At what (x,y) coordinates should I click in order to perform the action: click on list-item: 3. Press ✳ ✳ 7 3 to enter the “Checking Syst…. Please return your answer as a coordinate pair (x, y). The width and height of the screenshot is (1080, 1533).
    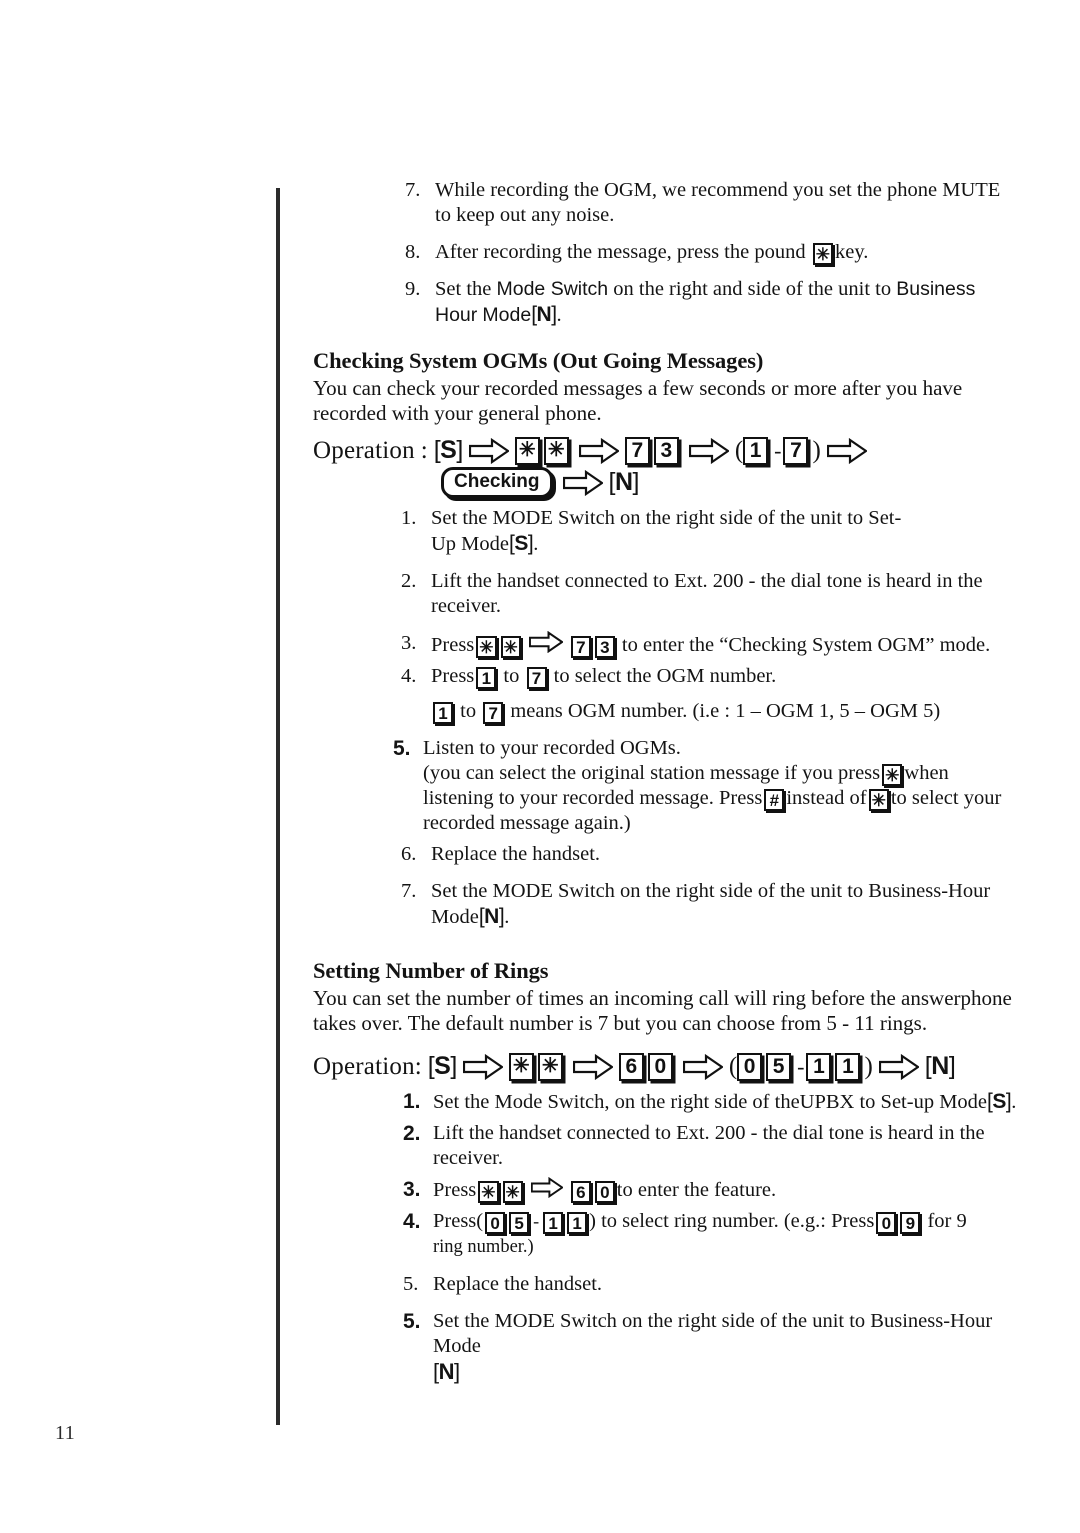
    Looking at the image, I should click on (709, 644).